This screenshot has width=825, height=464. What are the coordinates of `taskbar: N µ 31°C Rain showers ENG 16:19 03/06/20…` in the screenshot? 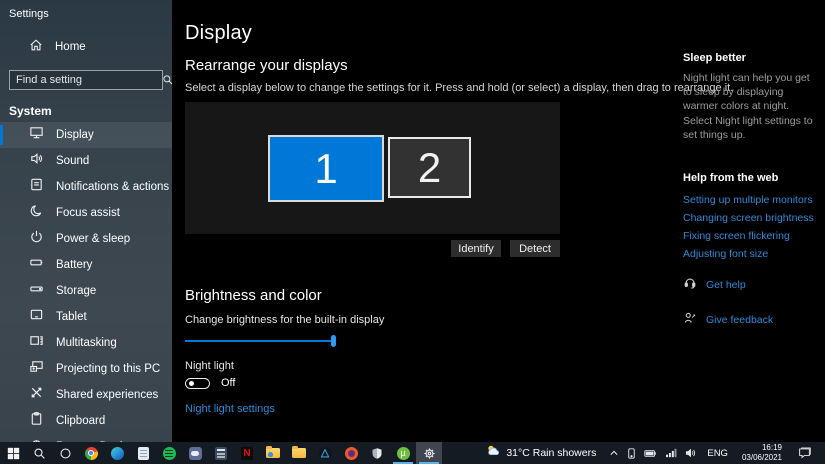 It's located at (412, 453).